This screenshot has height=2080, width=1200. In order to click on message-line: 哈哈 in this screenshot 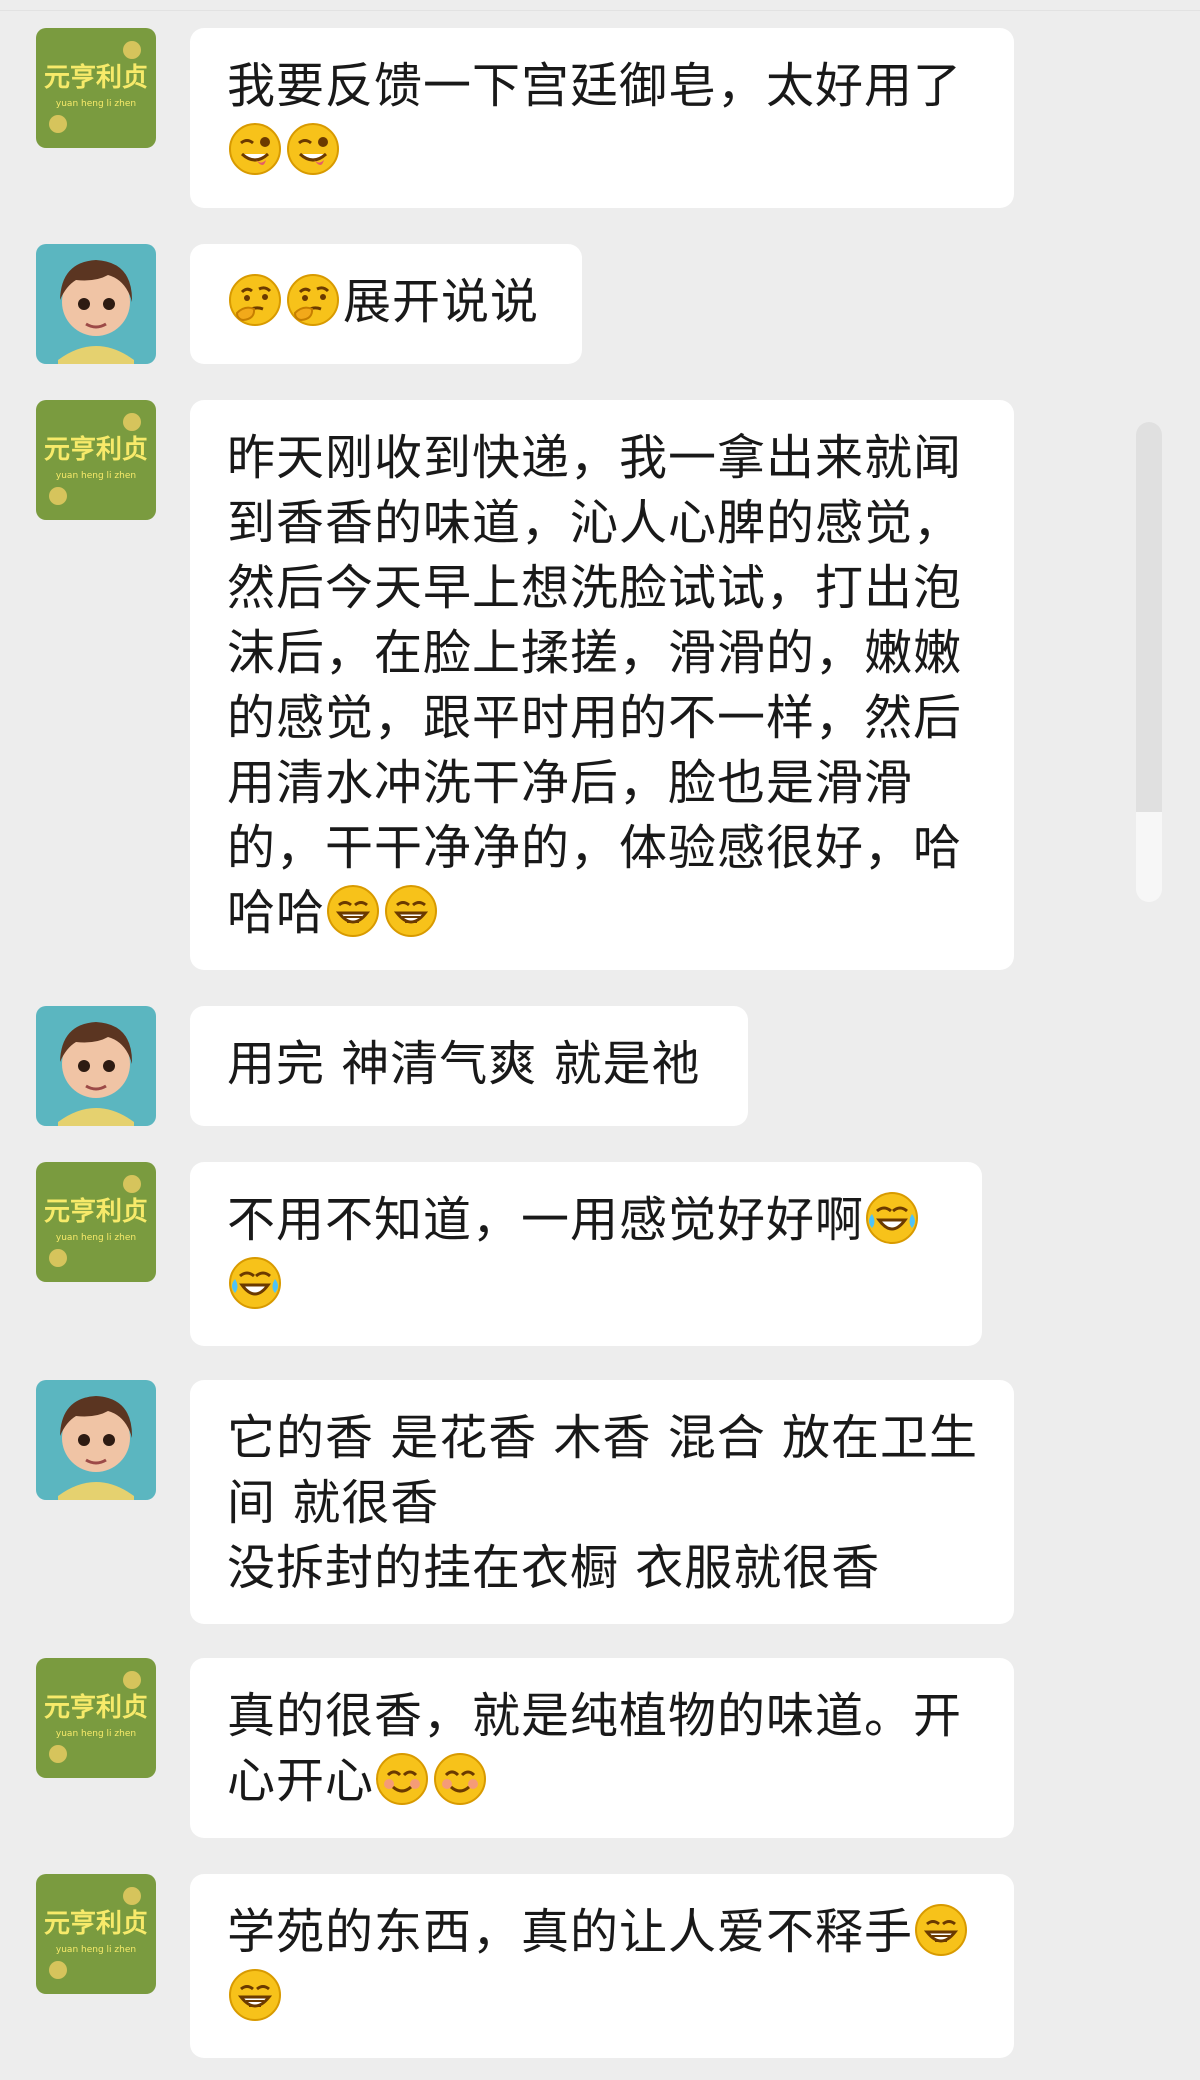, I will do `click(602, 913)`.